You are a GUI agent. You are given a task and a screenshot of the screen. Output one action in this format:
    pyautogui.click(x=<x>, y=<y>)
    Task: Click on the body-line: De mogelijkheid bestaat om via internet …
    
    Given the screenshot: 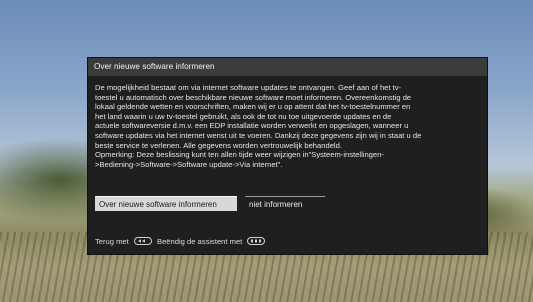 What is the action you would take?
    pyautogui.click(x=248, y=87)
    